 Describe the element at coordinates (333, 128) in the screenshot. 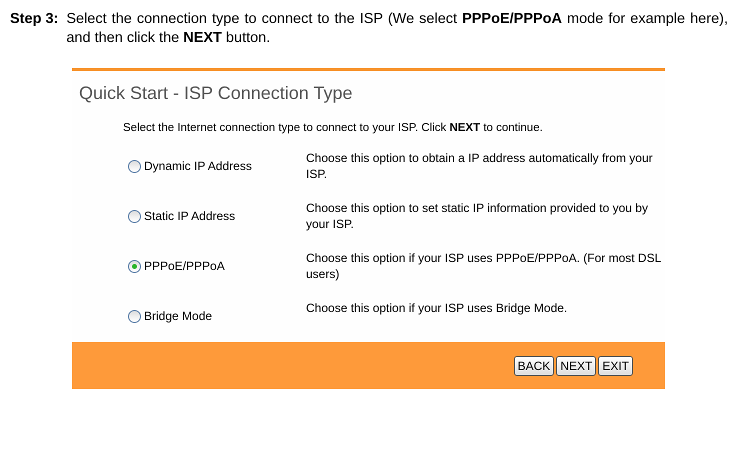

I see `intro-text: Select the Internet connection type to connect to your ISP. Click NEXT to continue.` at that location.